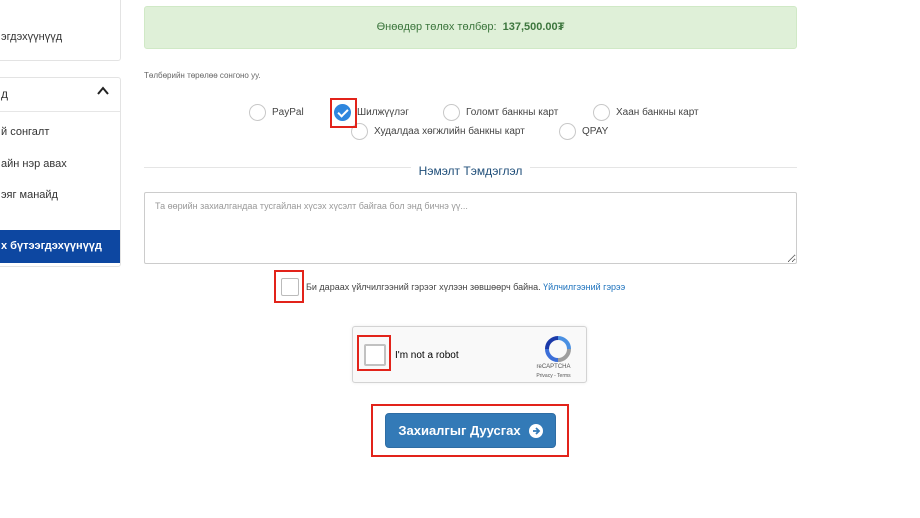  What do you see at coordinates (60, 111) in the screenshot?
I see `sidebar-divider` at bounding box center [60, 111].